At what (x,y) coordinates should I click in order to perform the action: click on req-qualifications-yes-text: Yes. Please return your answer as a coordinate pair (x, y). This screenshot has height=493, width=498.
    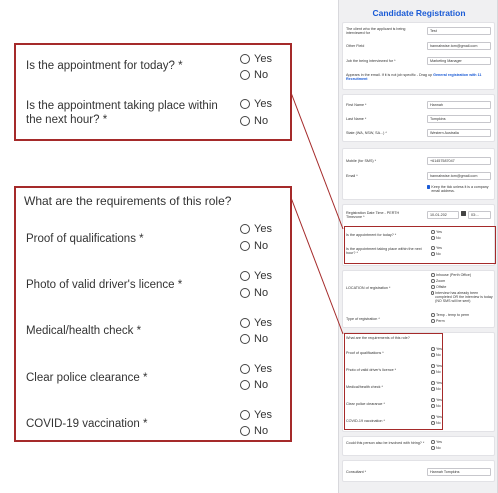
    Looking at the image, I should click on (263, 229).